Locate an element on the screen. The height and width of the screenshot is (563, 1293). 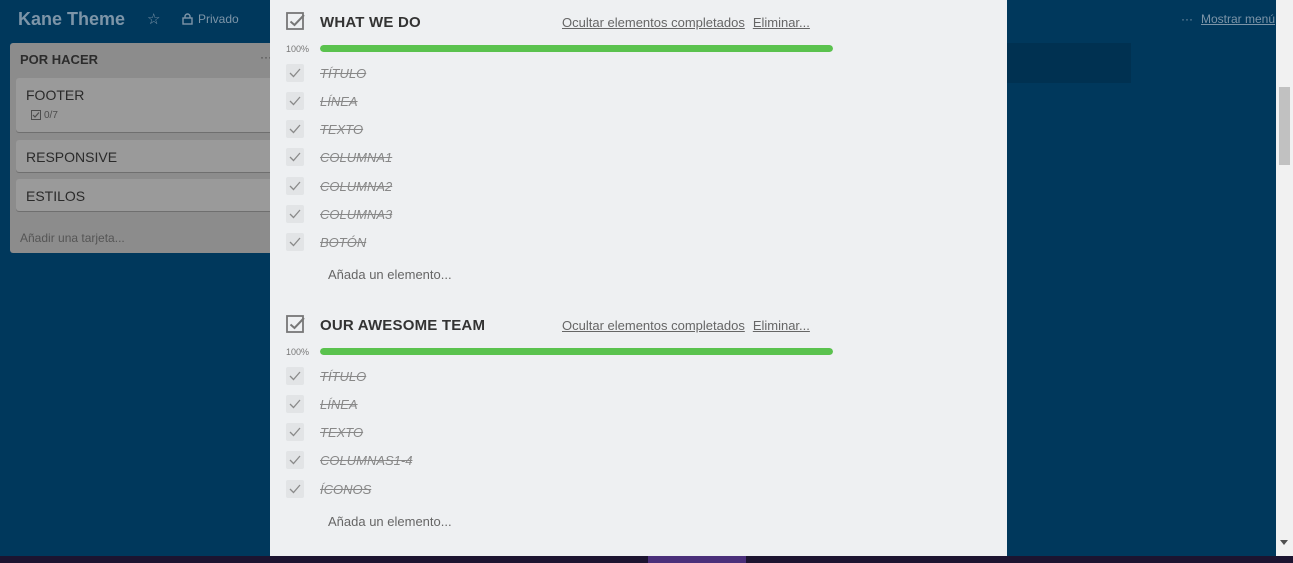
show-menu-label: Mostrar menú is located at coordinates (1238, 19).